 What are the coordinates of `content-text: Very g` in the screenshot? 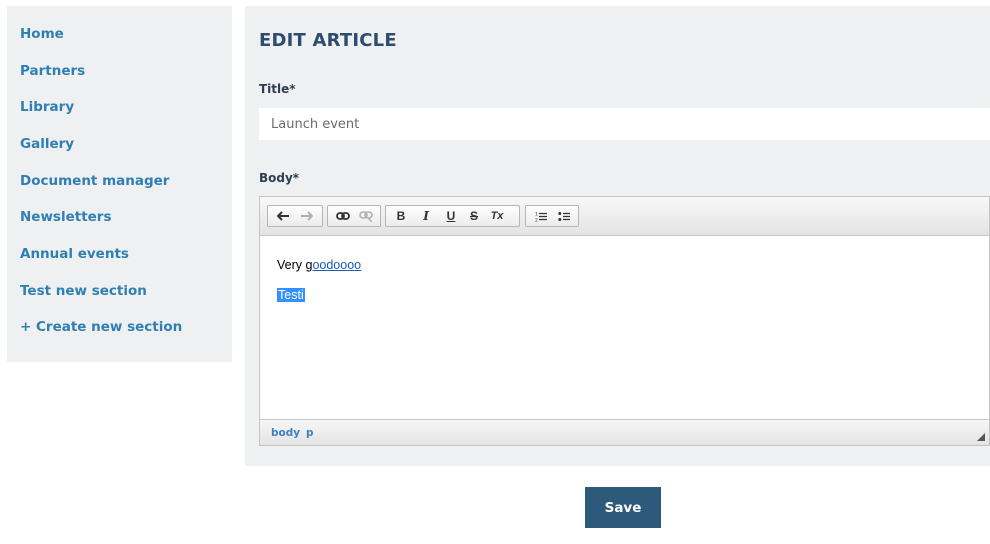 It's located at (295, 265).